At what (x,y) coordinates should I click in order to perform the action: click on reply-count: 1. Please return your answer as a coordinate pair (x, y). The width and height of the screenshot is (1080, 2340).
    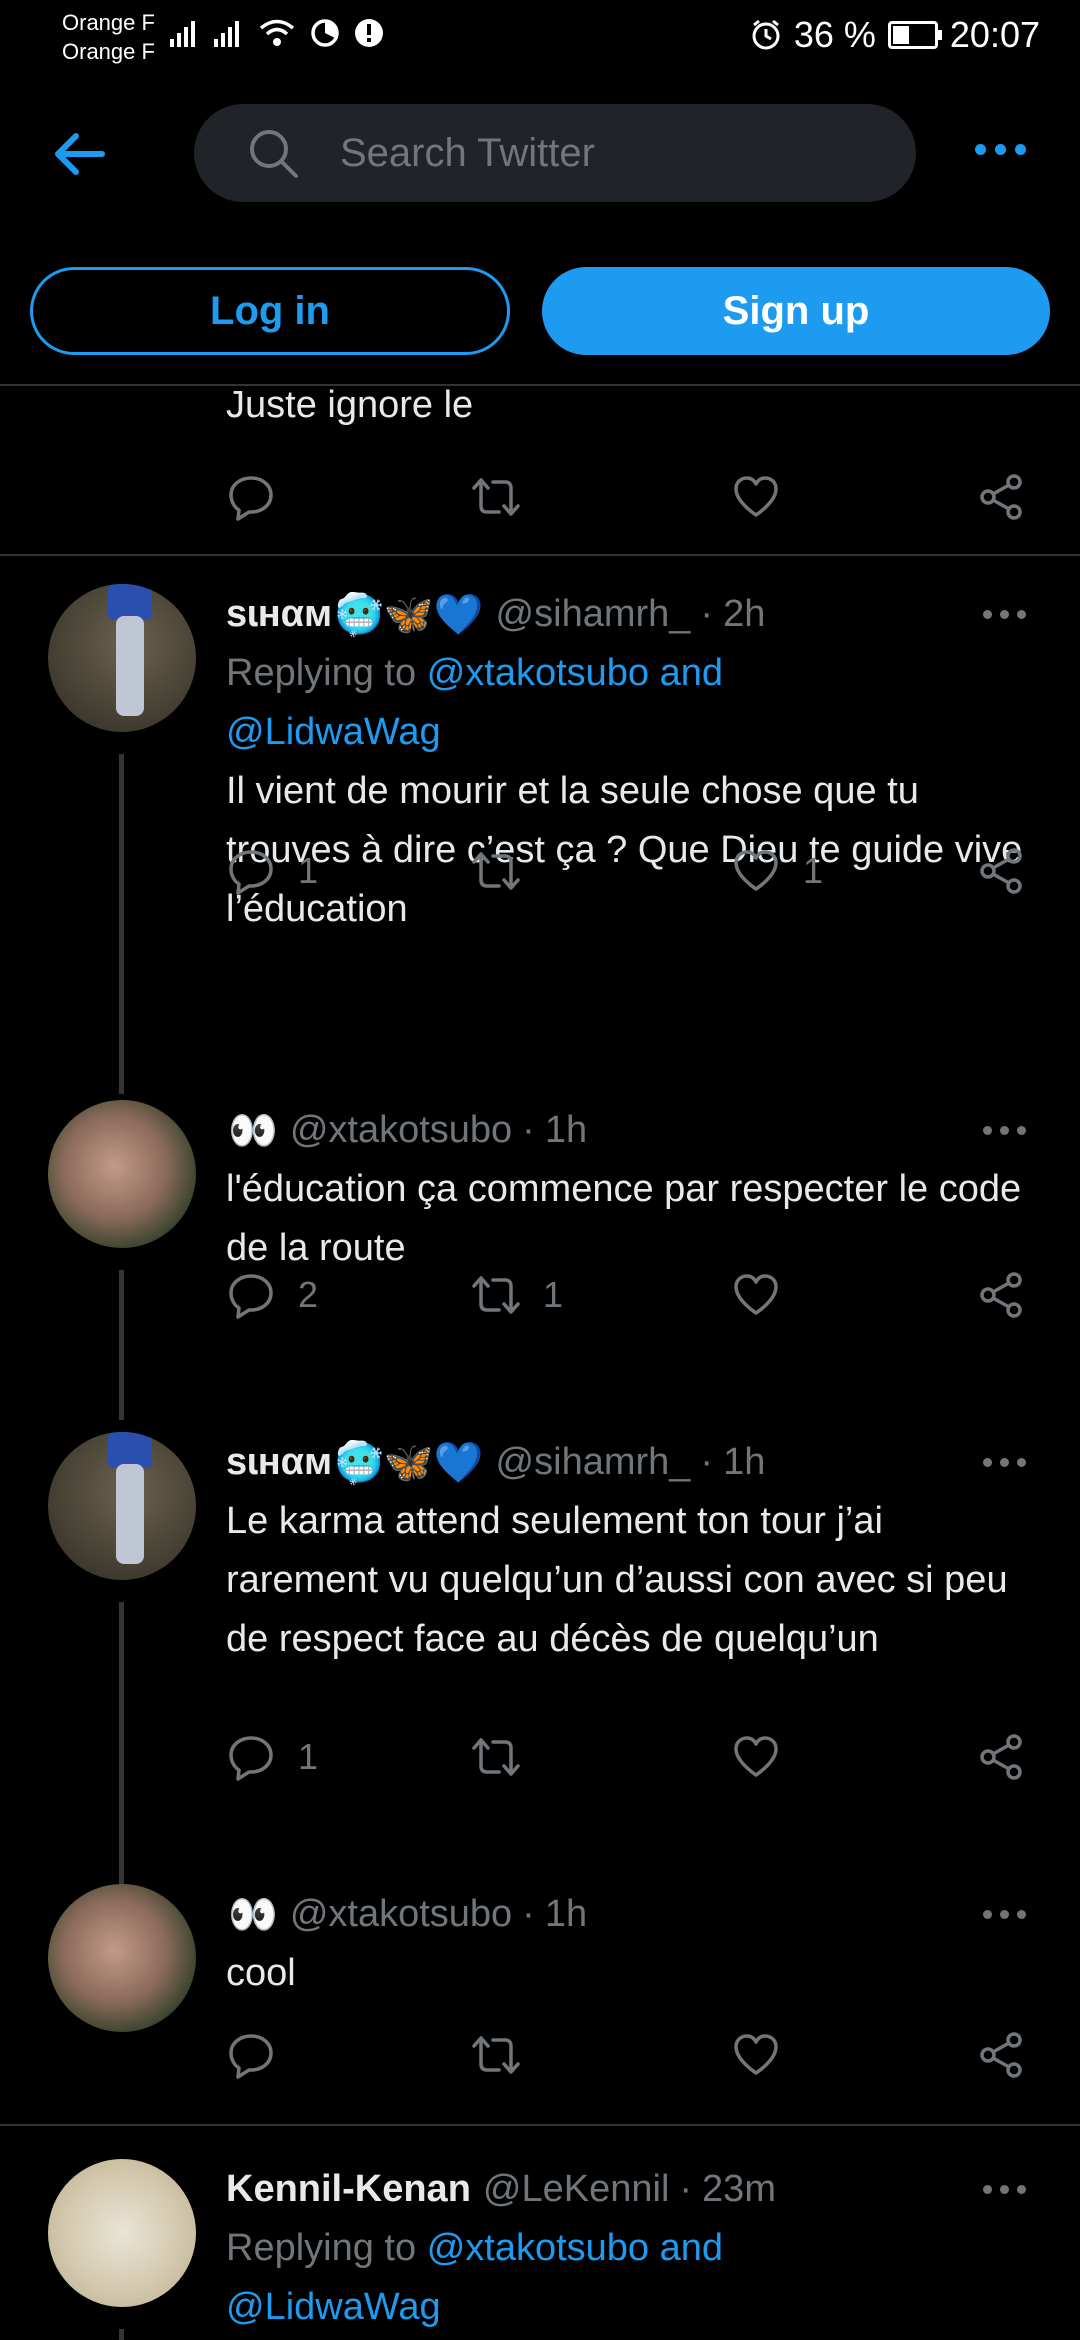
    Looking at the image, I should click on (308, 870).